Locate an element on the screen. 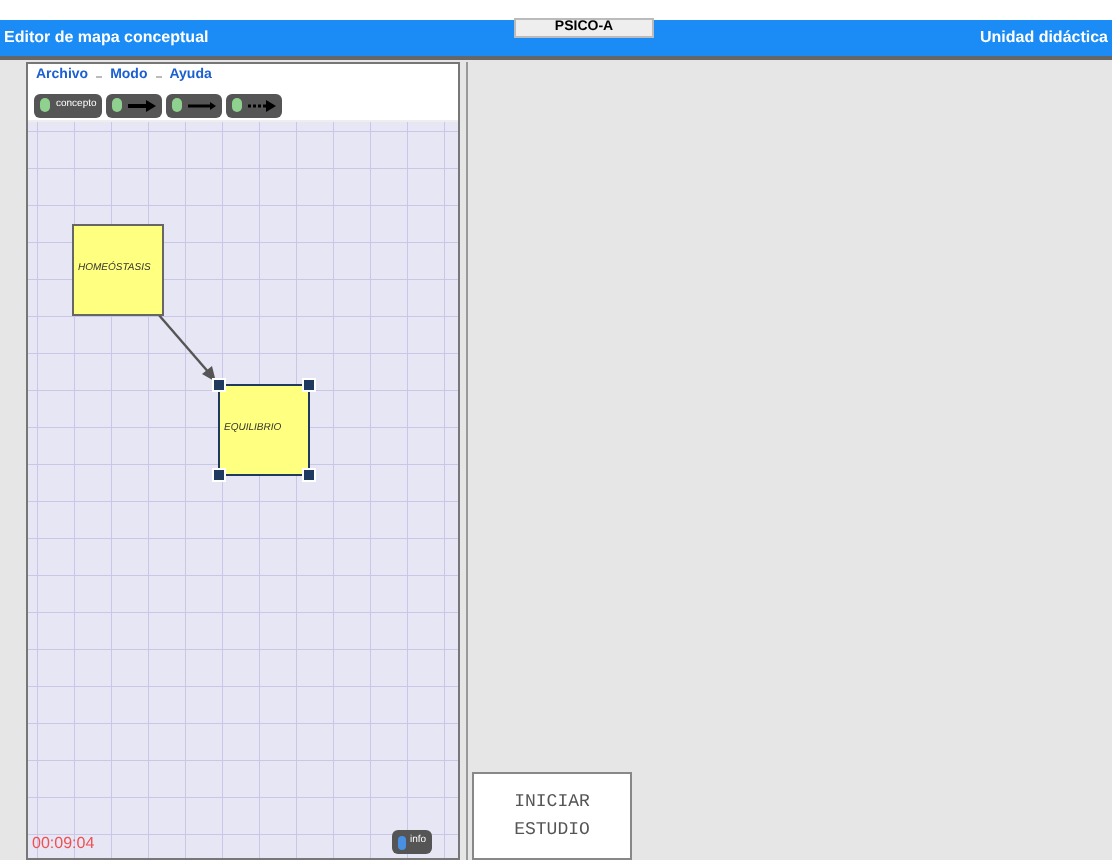 The image size is (1112, 860). start-button: INICIAR ESTUDIO is located at coordinates (552, 816).